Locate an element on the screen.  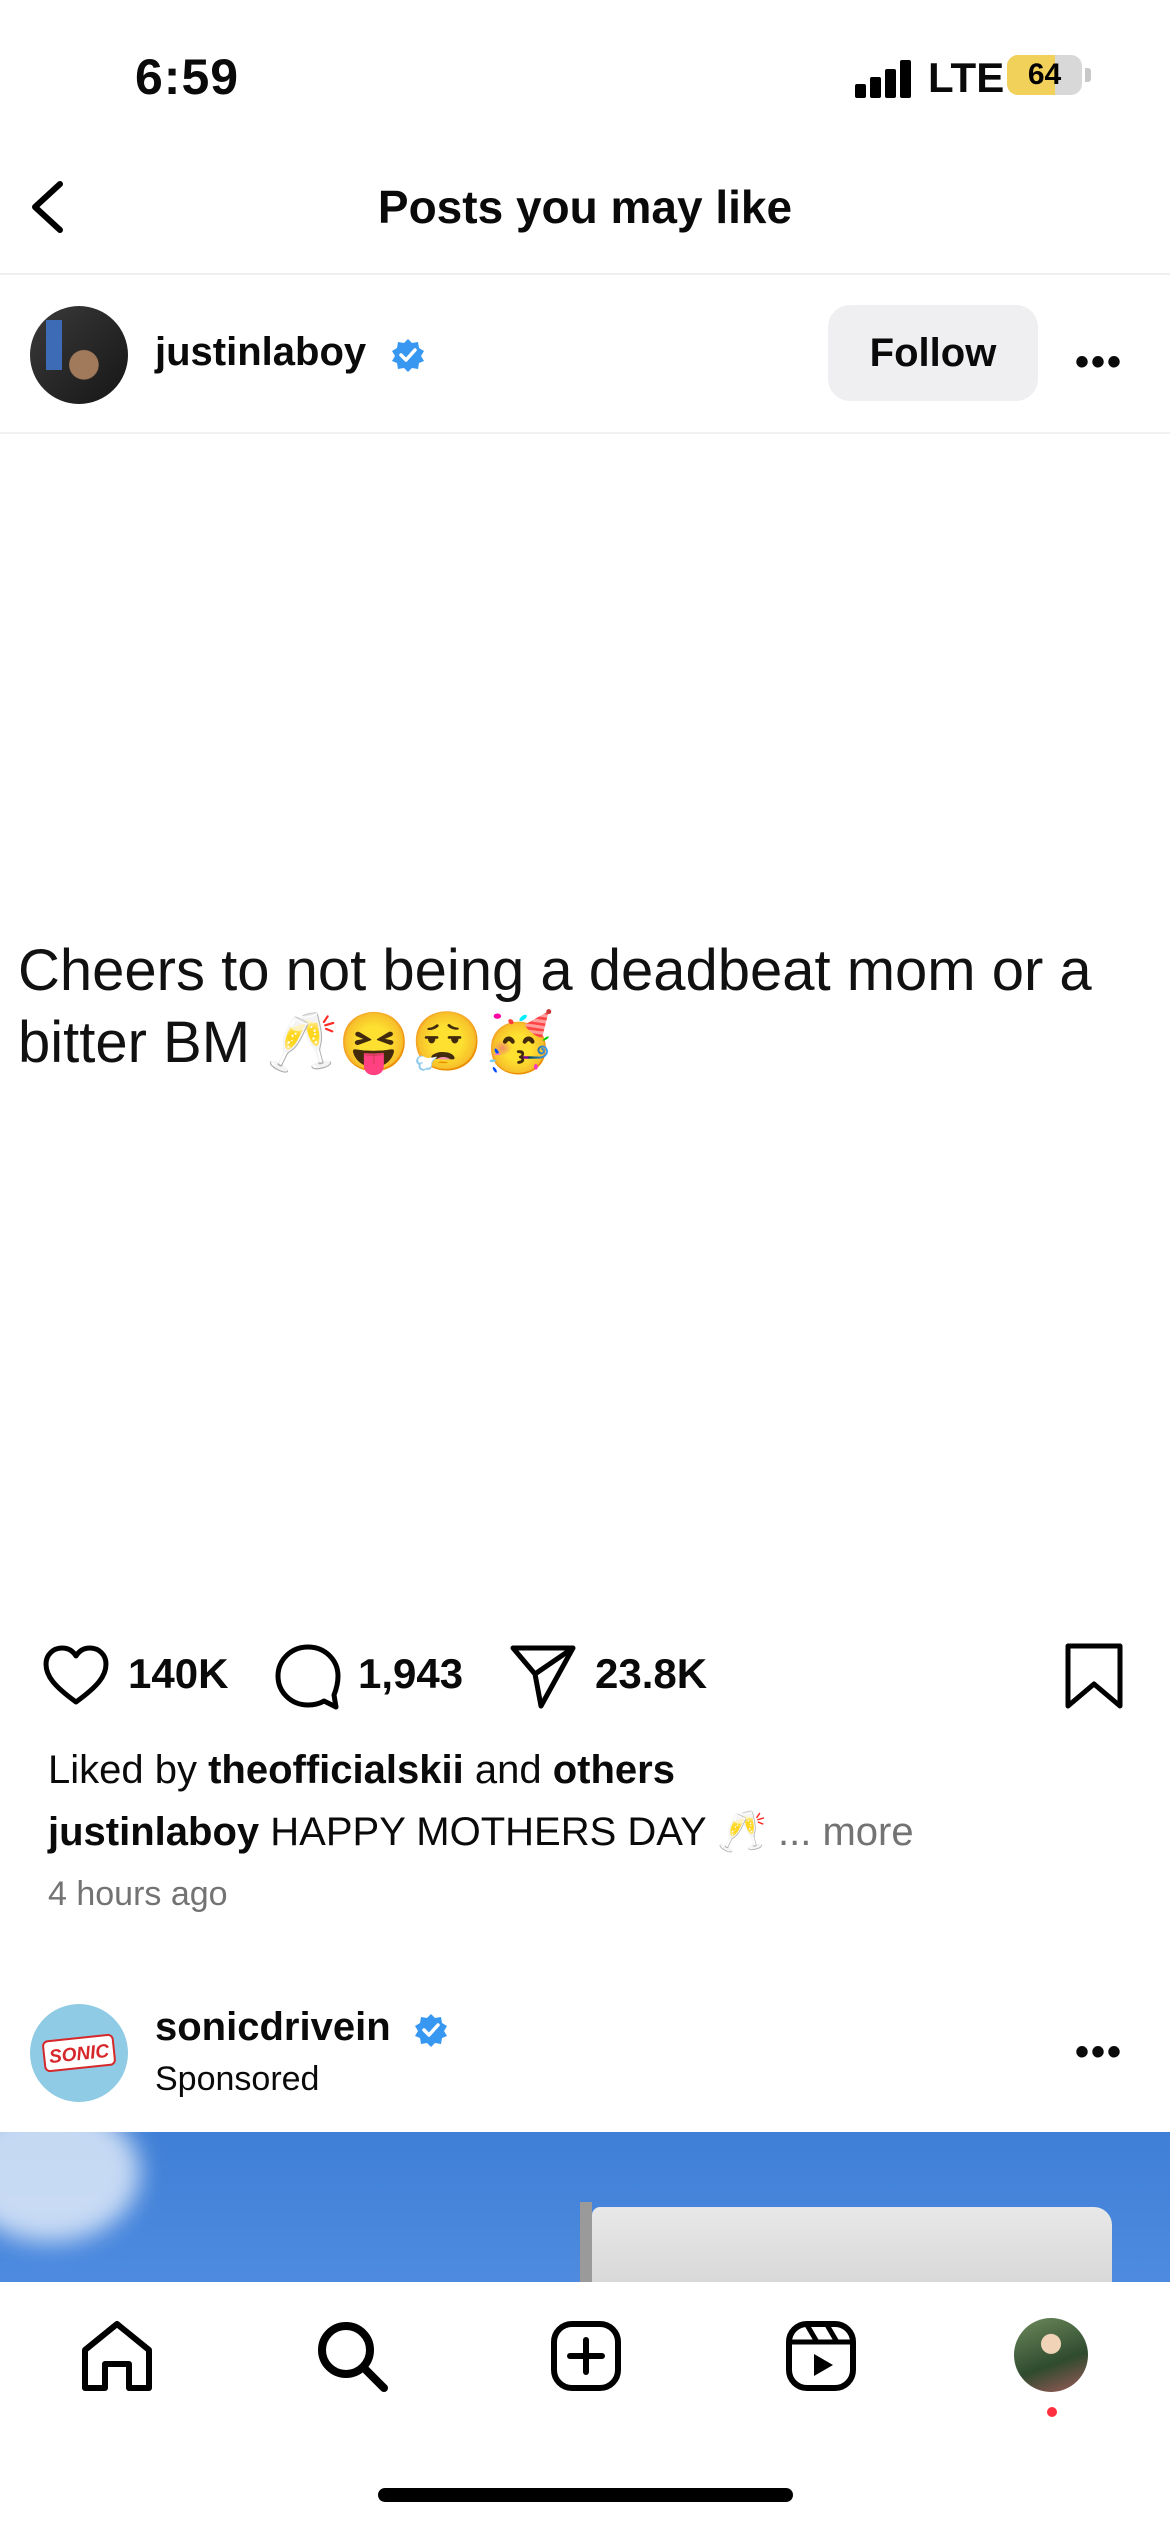
add-post-icon is located at coordinates (586, 2356).